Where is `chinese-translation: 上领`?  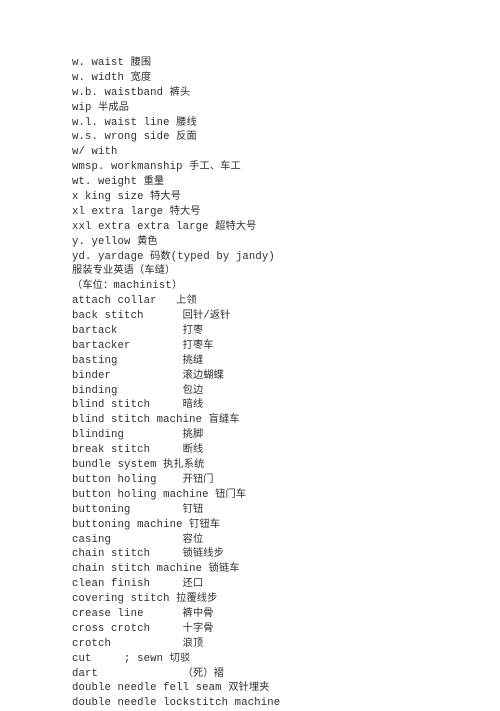
chinese-translation: 上领 is located at coordinates (186, 301).